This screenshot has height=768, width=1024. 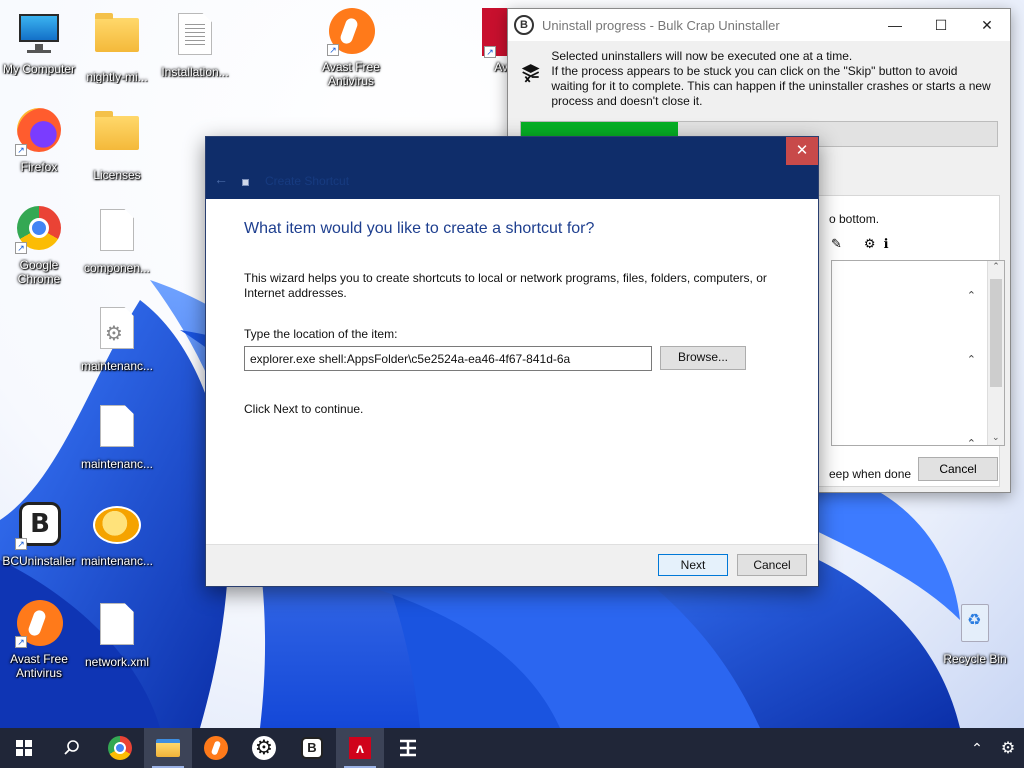 What do you see at coordinates (39, 69) in the screenshot?
I see `desktop-icon-label: My Computer` at bounding box center [39, 69].